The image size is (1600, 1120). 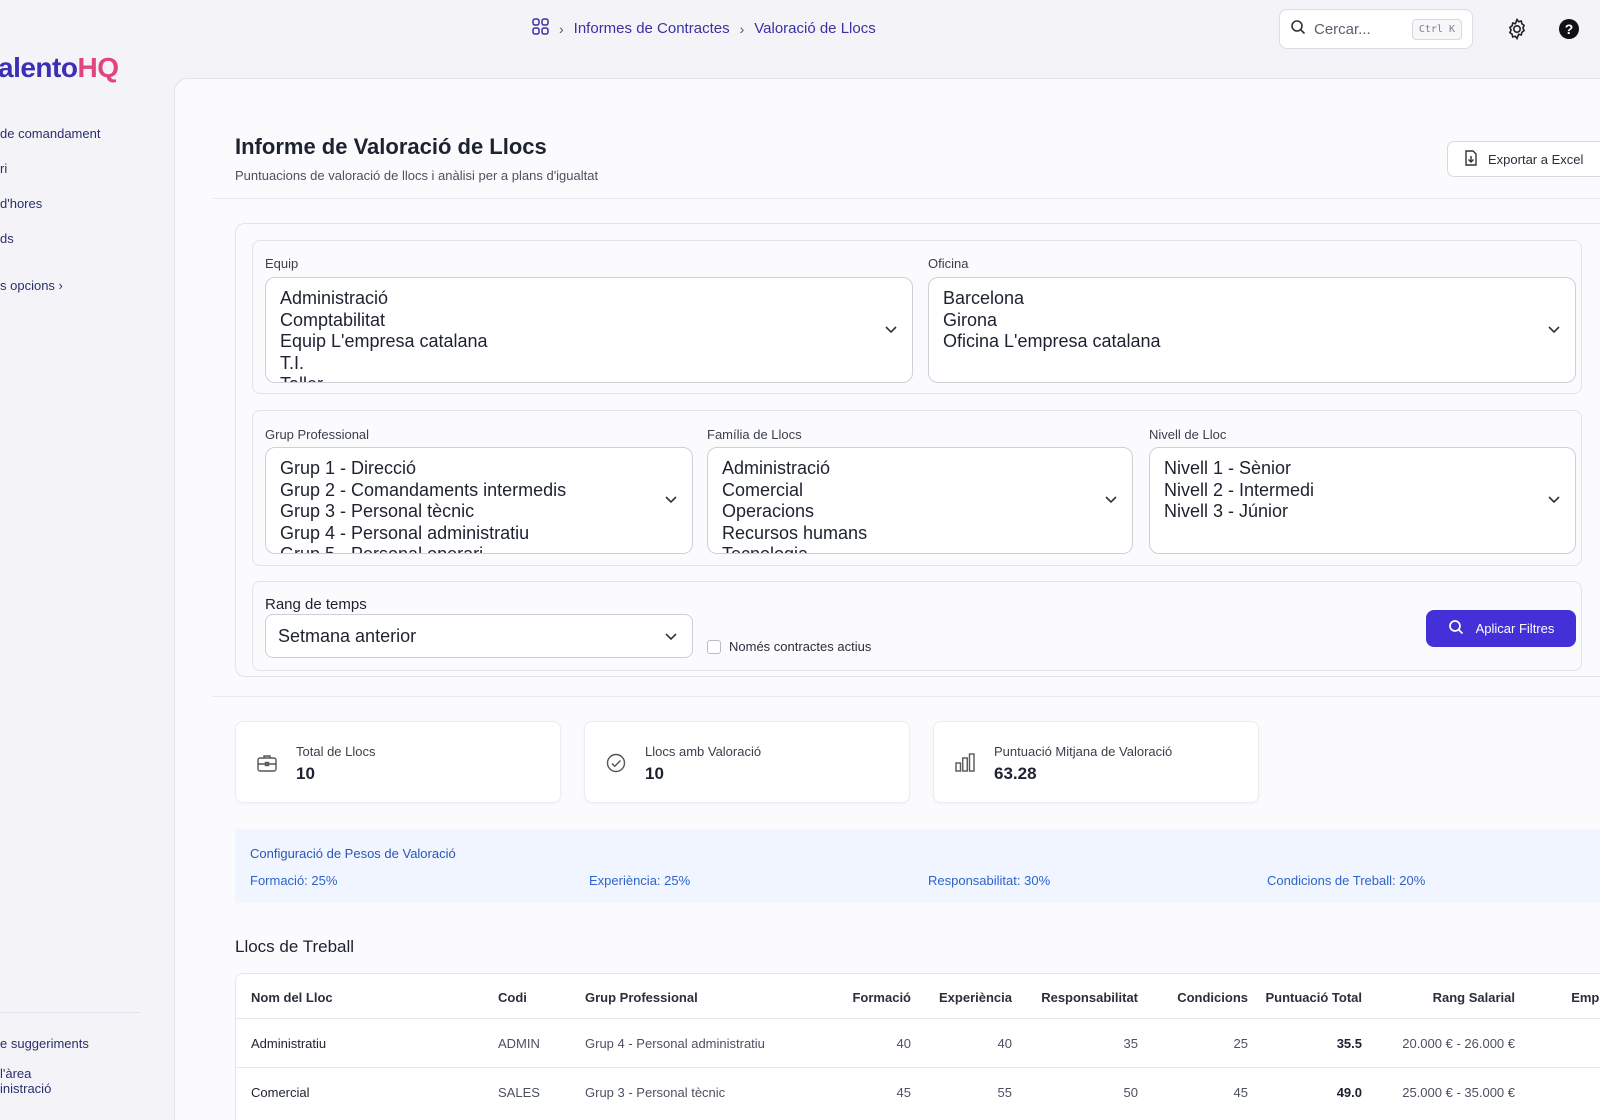 What do you see at coordinates (1346, 880) in the screenshot?
I see `weight-item-conditions: Condicions de Treball: 20%` at bounding box center [1346, 880].